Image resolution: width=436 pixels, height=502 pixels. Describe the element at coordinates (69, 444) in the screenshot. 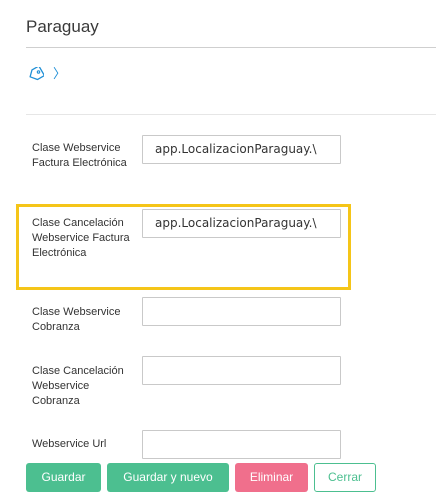

I see `label-webservice-url: Webservice Url` at that location.